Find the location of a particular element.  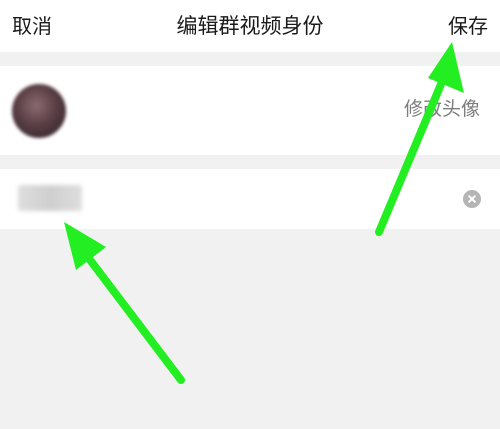

display-name-row is located at coordinates (250, 199).